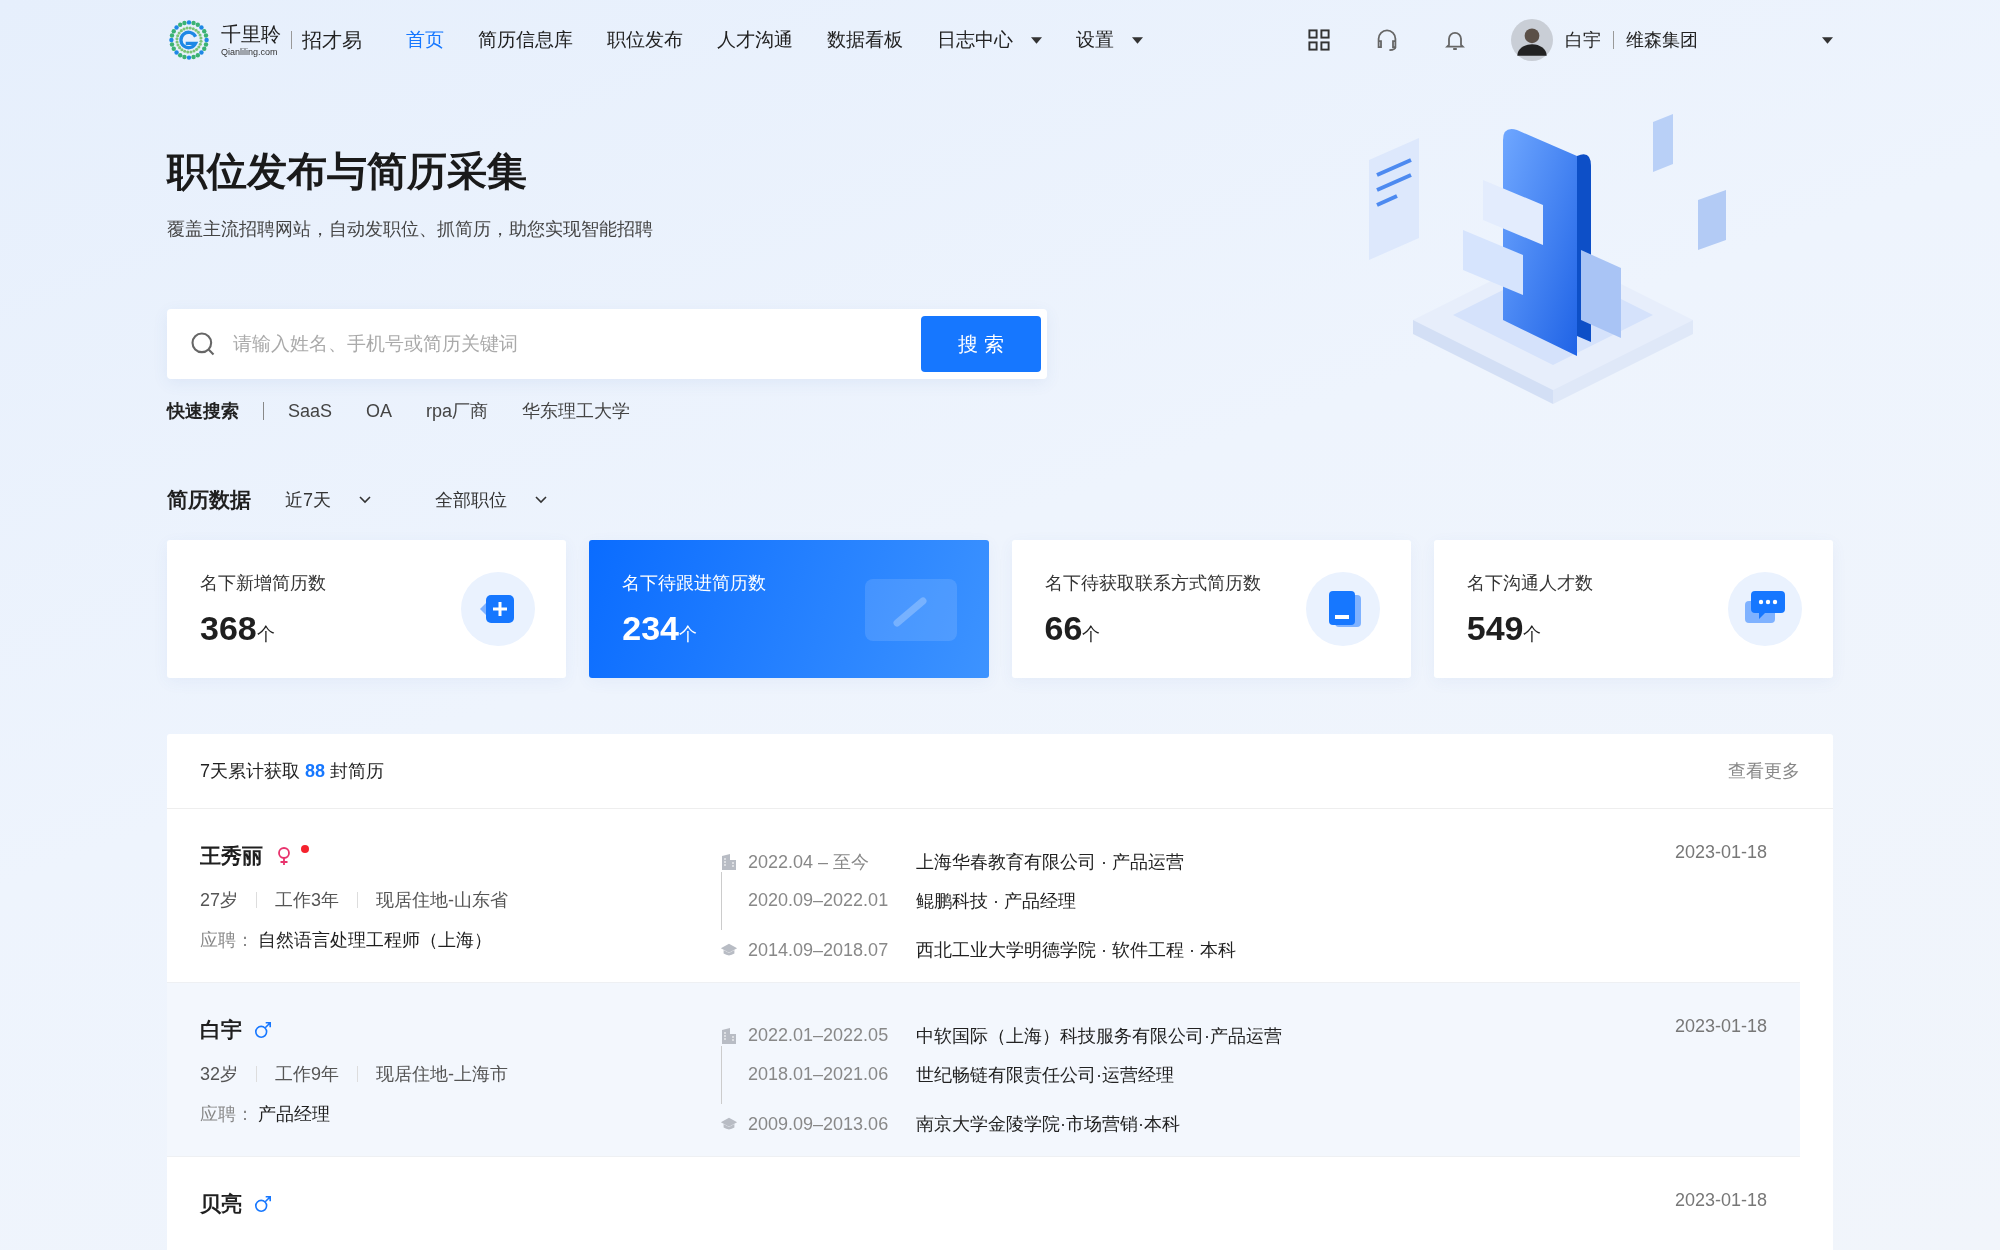 The height and width of the screenshot is (1250, 2000). What do you see at coordinates (525, 40) in the screenshot?
I see `nav-item: 简历信息库` at bounding box center [525, 40].